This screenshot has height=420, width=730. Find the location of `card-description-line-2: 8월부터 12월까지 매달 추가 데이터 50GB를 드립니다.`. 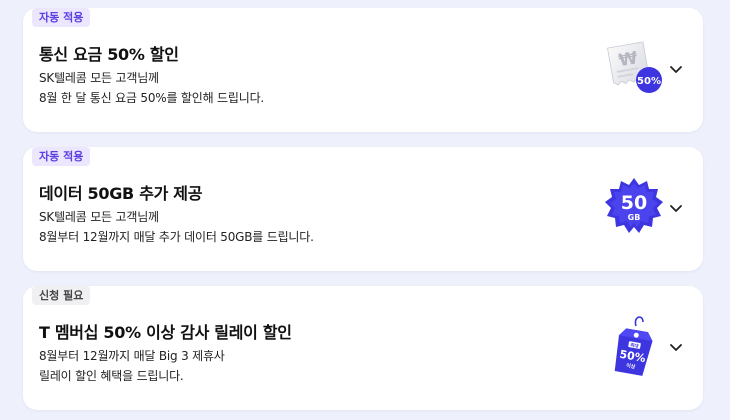

card-description-line-2: 8월부터 12월까지 매달 추가 데이터 50GB를 드립니다. is located at coordinates (176, 237).